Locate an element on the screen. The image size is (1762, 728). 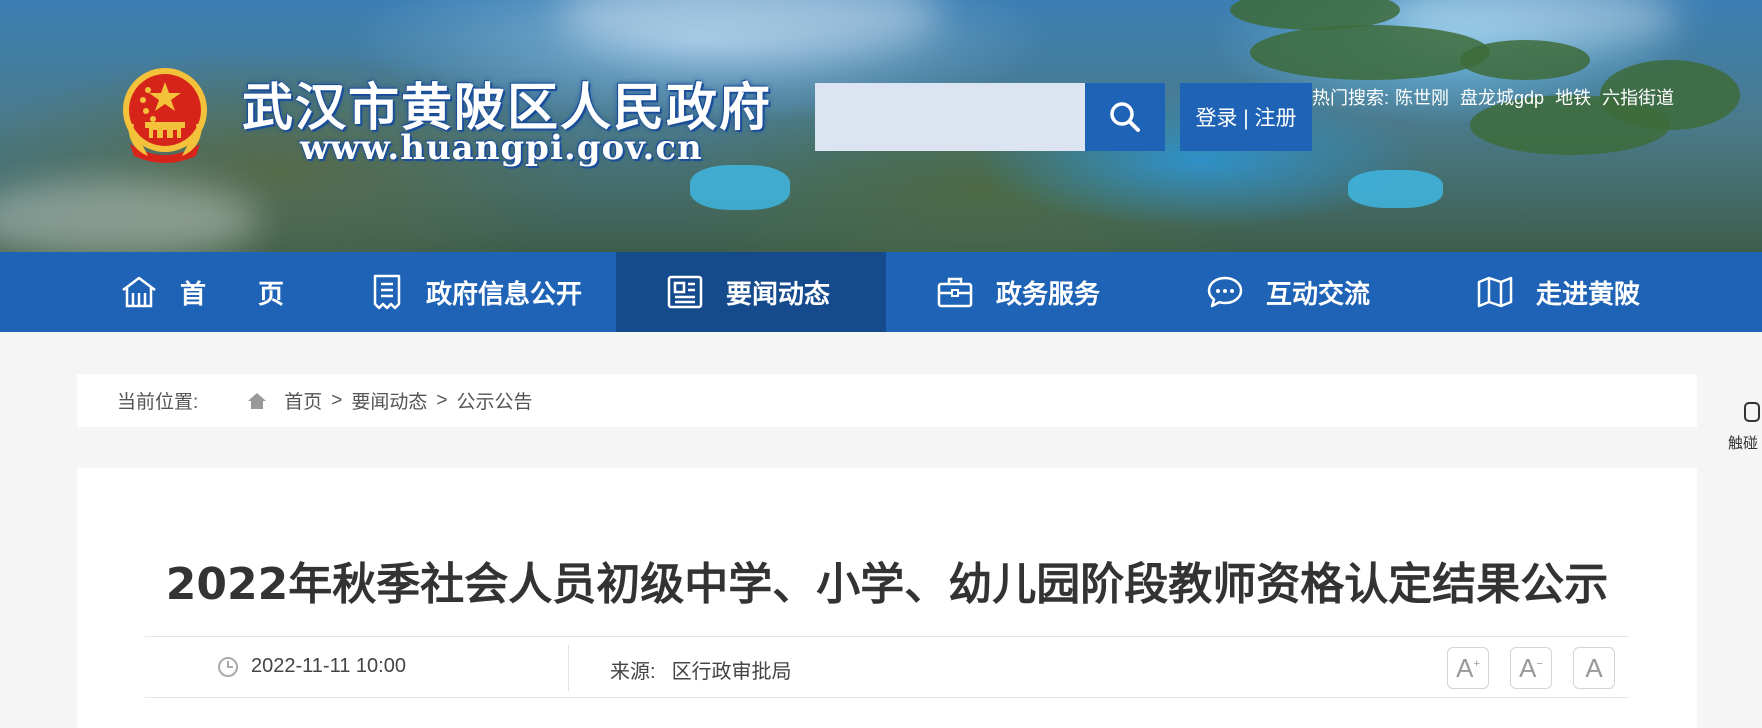
news-icon is located at coordinates (685, 292).